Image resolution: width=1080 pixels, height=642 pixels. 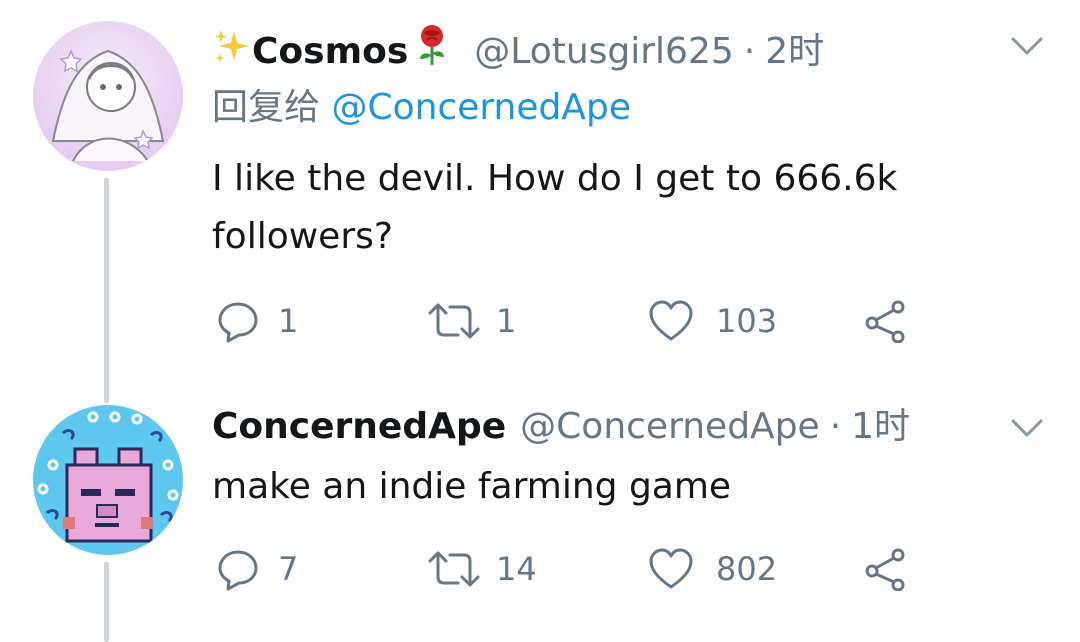 What do you see at coordinates (572, 569) in the screenshot?
I see `action-bar: 7 14 802` at bounding box center [572, 569].